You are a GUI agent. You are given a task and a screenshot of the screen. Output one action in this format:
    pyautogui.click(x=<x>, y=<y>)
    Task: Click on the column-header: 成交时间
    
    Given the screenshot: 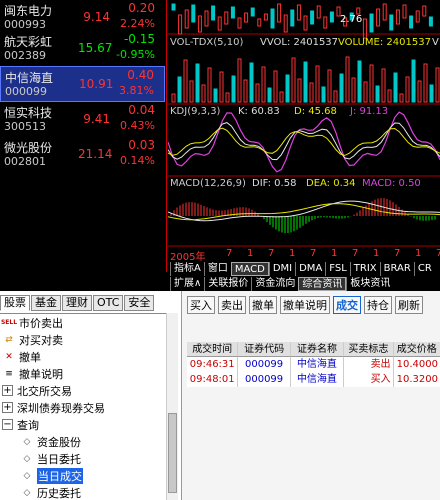 What is the action you would take?
    pyautogui.click(x=213, y=349)
    